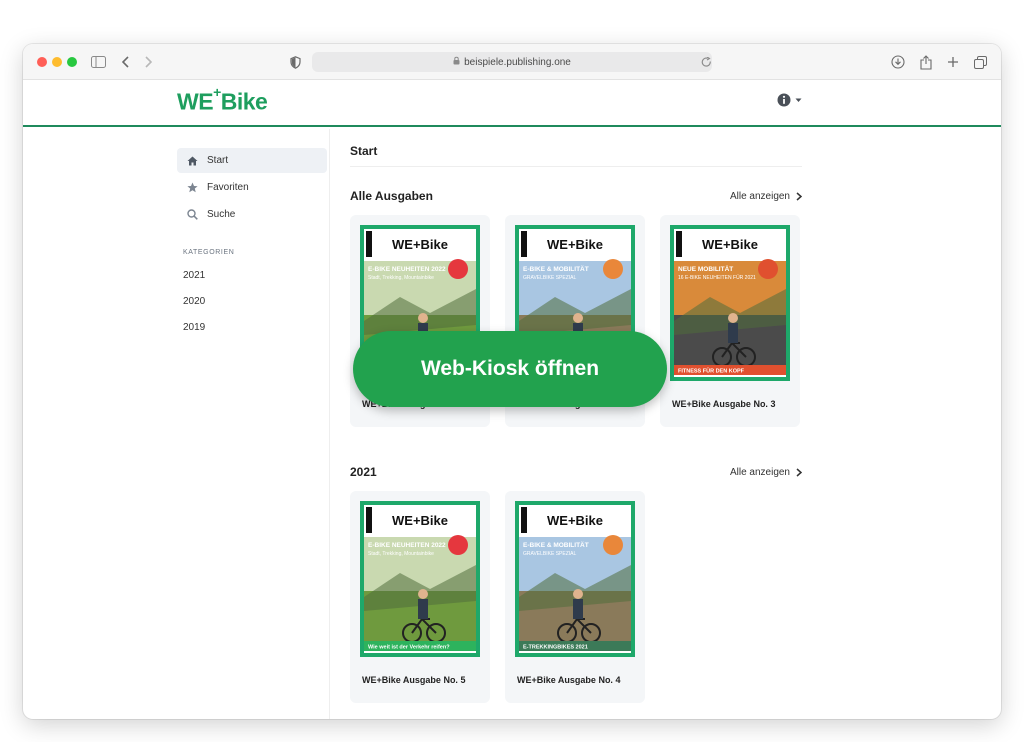  What do you see at coordinates (517, 62) in the screenshot?
I see `address-bar-url: beispiele.publishing.one` at bounding box center [517, 62].